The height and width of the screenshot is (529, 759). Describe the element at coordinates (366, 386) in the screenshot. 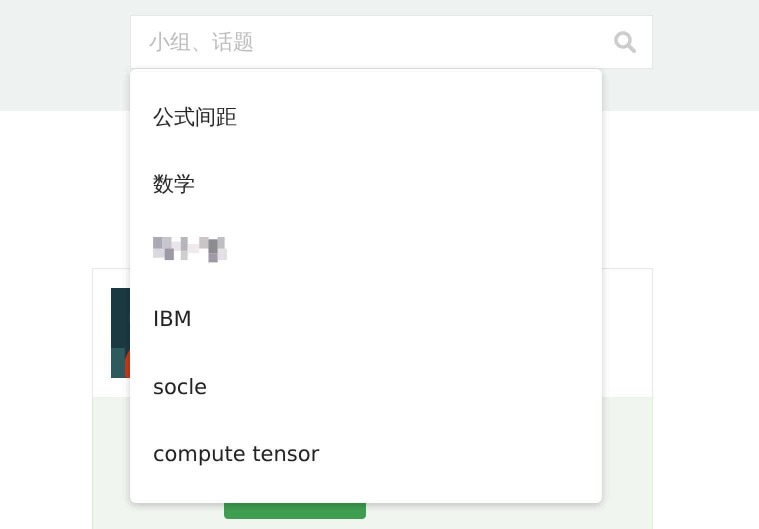

I see `suggestion-item: socle` at that location.